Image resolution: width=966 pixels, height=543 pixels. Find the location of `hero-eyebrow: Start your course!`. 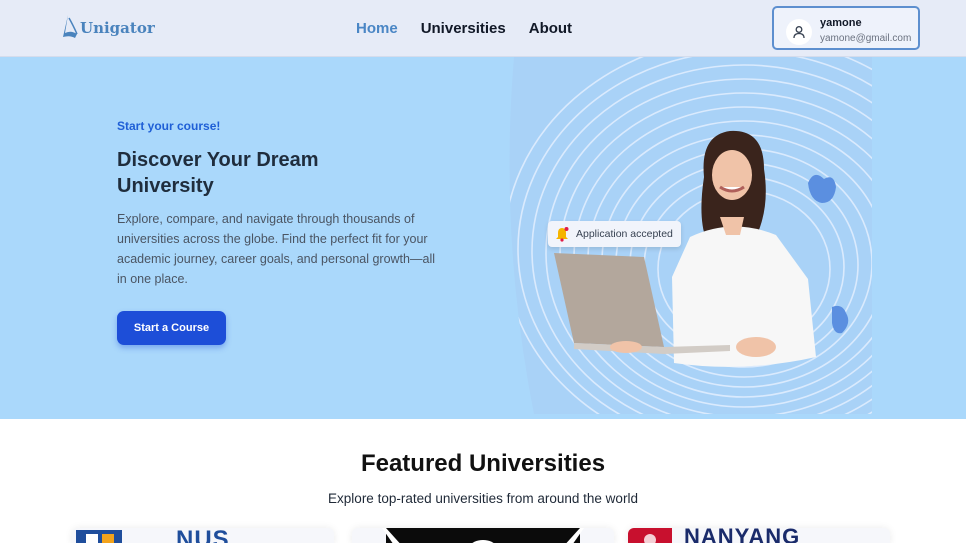

hero-eyebrow: Start your course! is located at coordinates (169, 126).